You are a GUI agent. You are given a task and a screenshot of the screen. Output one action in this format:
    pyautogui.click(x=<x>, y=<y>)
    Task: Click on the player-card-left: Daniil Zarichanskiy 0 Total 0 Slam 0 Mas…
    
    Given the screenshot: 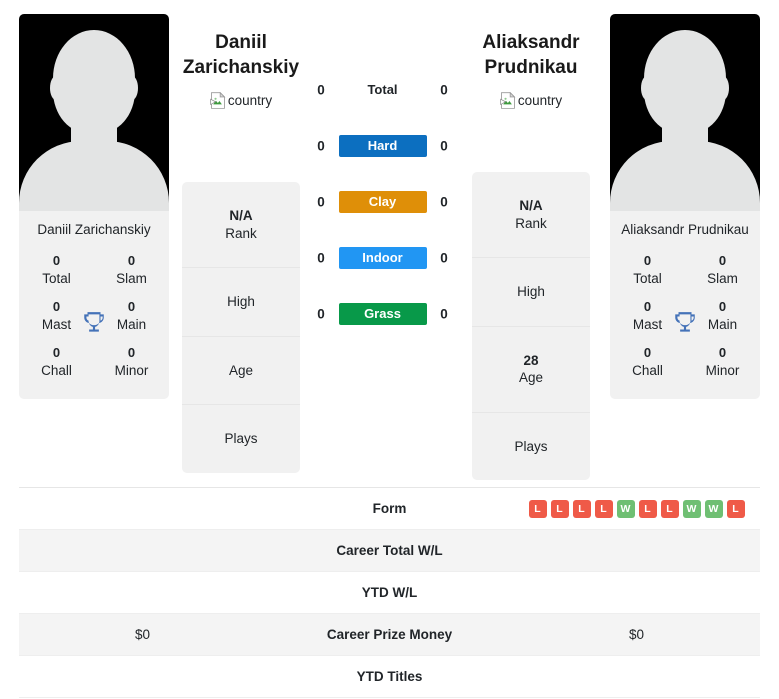 What is the action you would take?
    pyautogui.click(x=94, y=206)
    